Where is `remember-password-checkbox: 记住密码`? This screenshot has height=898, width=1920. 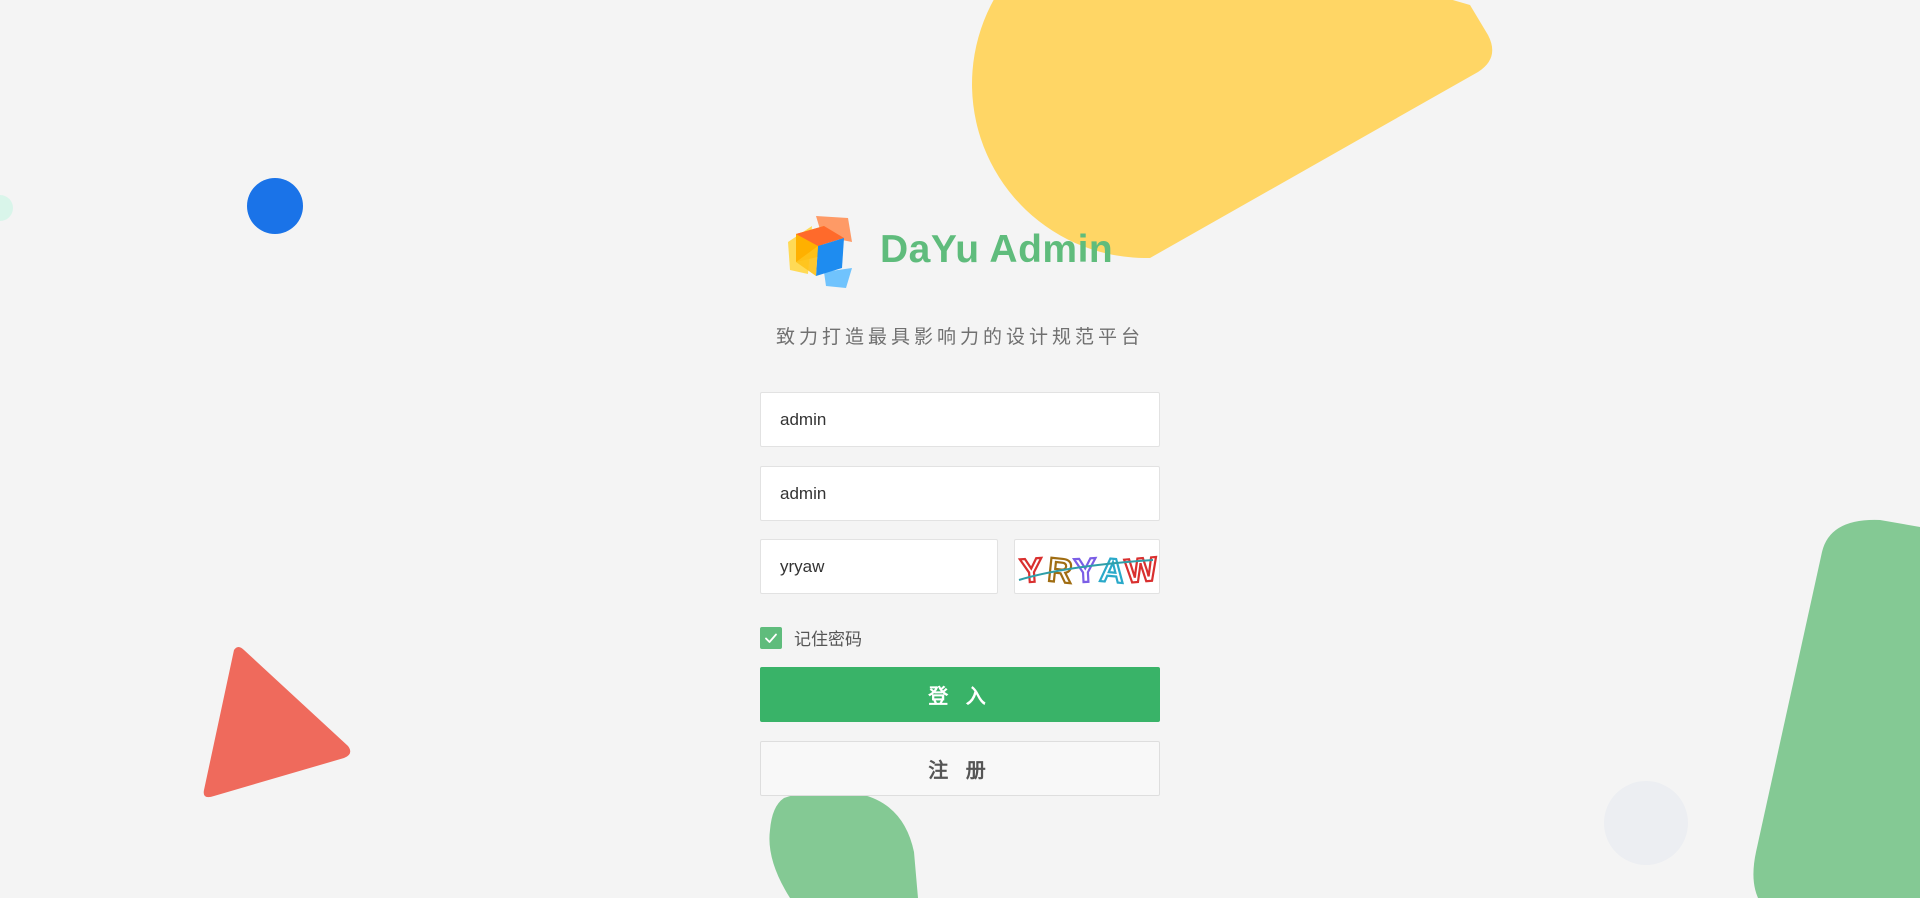 remember-password-checkbox: 记住密码 is located at coordinates (811, 637).